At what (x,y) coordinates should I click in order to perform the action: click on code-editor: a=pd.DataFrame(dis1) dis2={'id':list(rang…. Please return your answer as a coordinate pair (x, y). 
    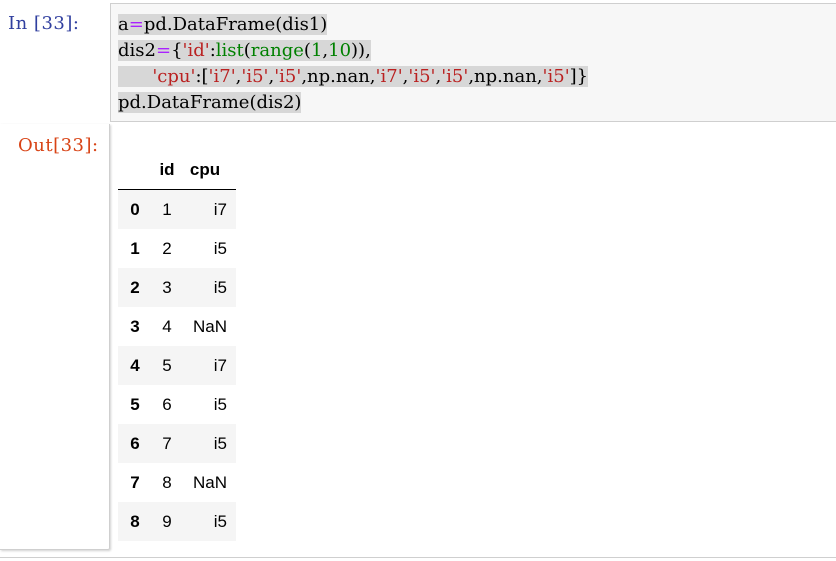
    Looking at the image, I should click on (353, 64).